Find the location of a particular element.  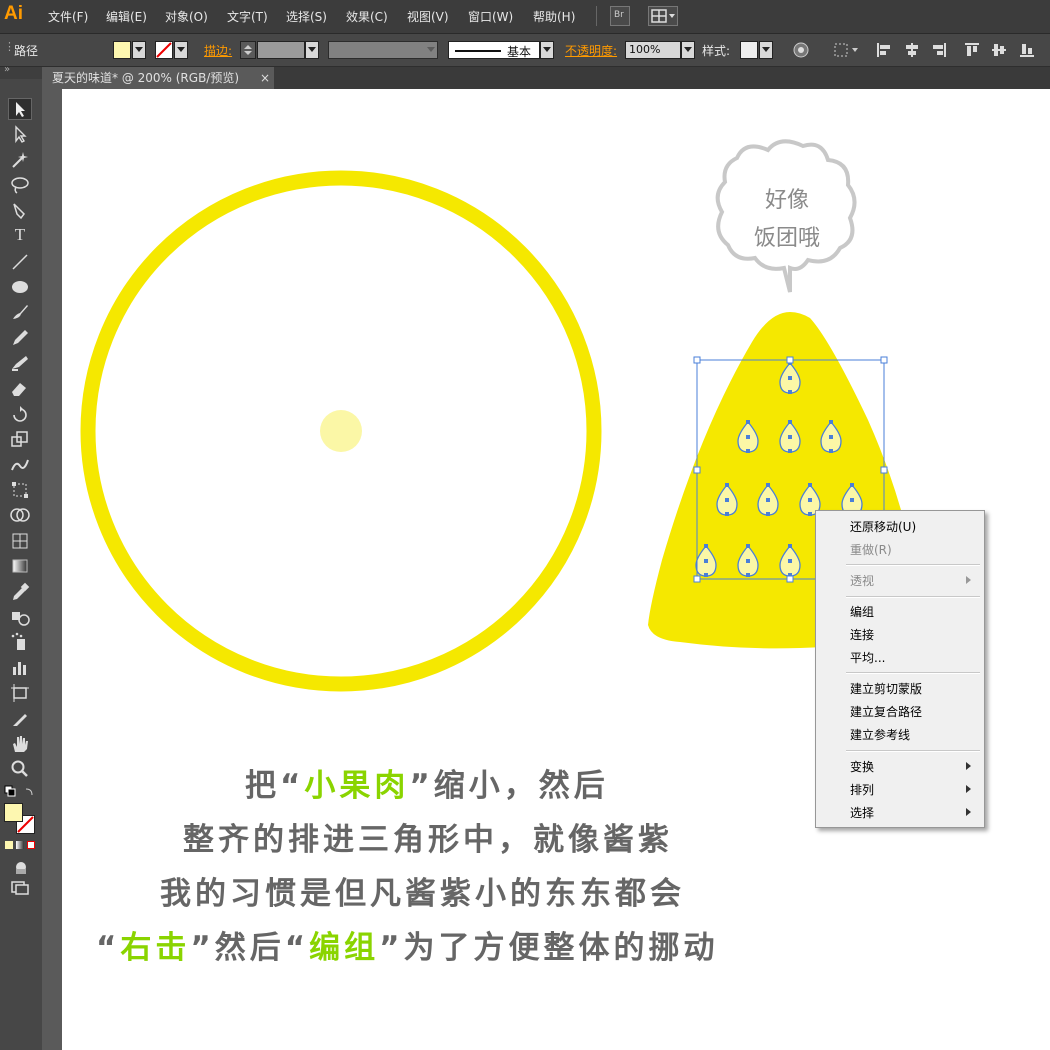

menu-item-make-guides: 建立参考线 is located at coordinates (880, 734).